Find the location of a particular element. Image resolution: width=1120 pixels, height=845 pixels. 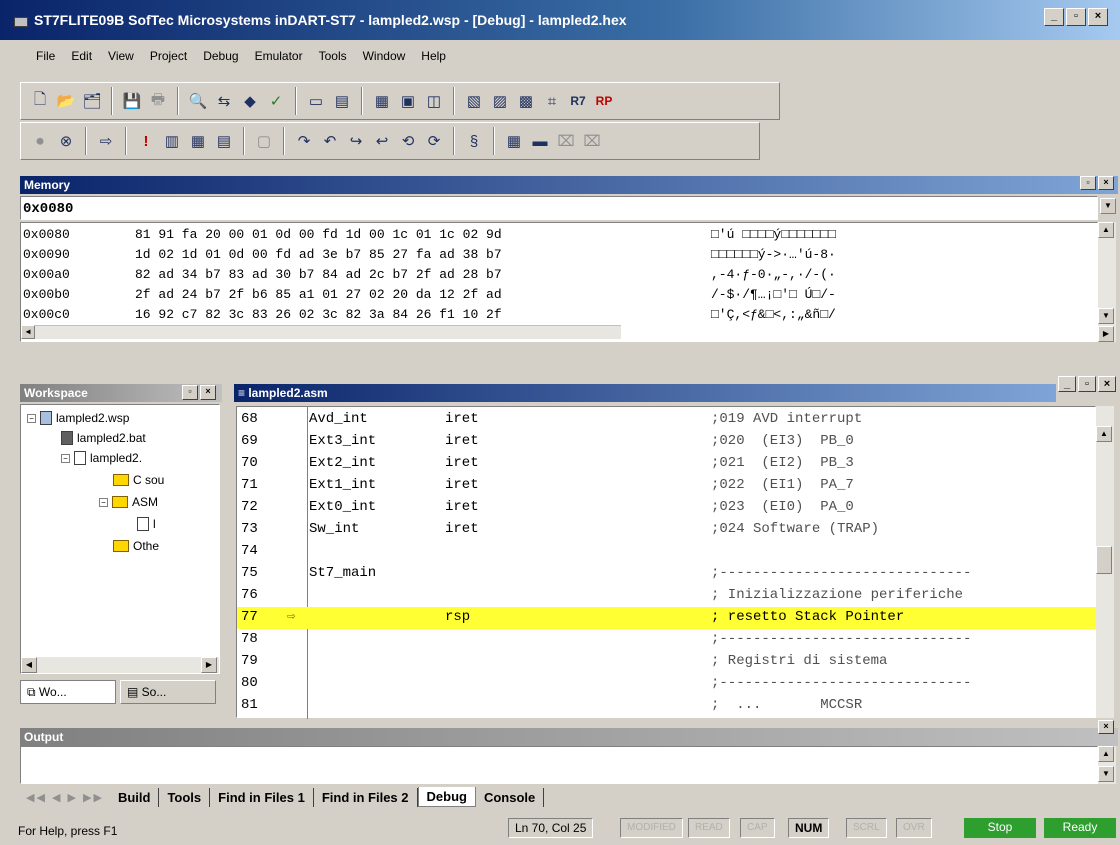

code-line: 73 Sw_int iret ;024 Software (TRAP) is located at coordinates (667, 530).